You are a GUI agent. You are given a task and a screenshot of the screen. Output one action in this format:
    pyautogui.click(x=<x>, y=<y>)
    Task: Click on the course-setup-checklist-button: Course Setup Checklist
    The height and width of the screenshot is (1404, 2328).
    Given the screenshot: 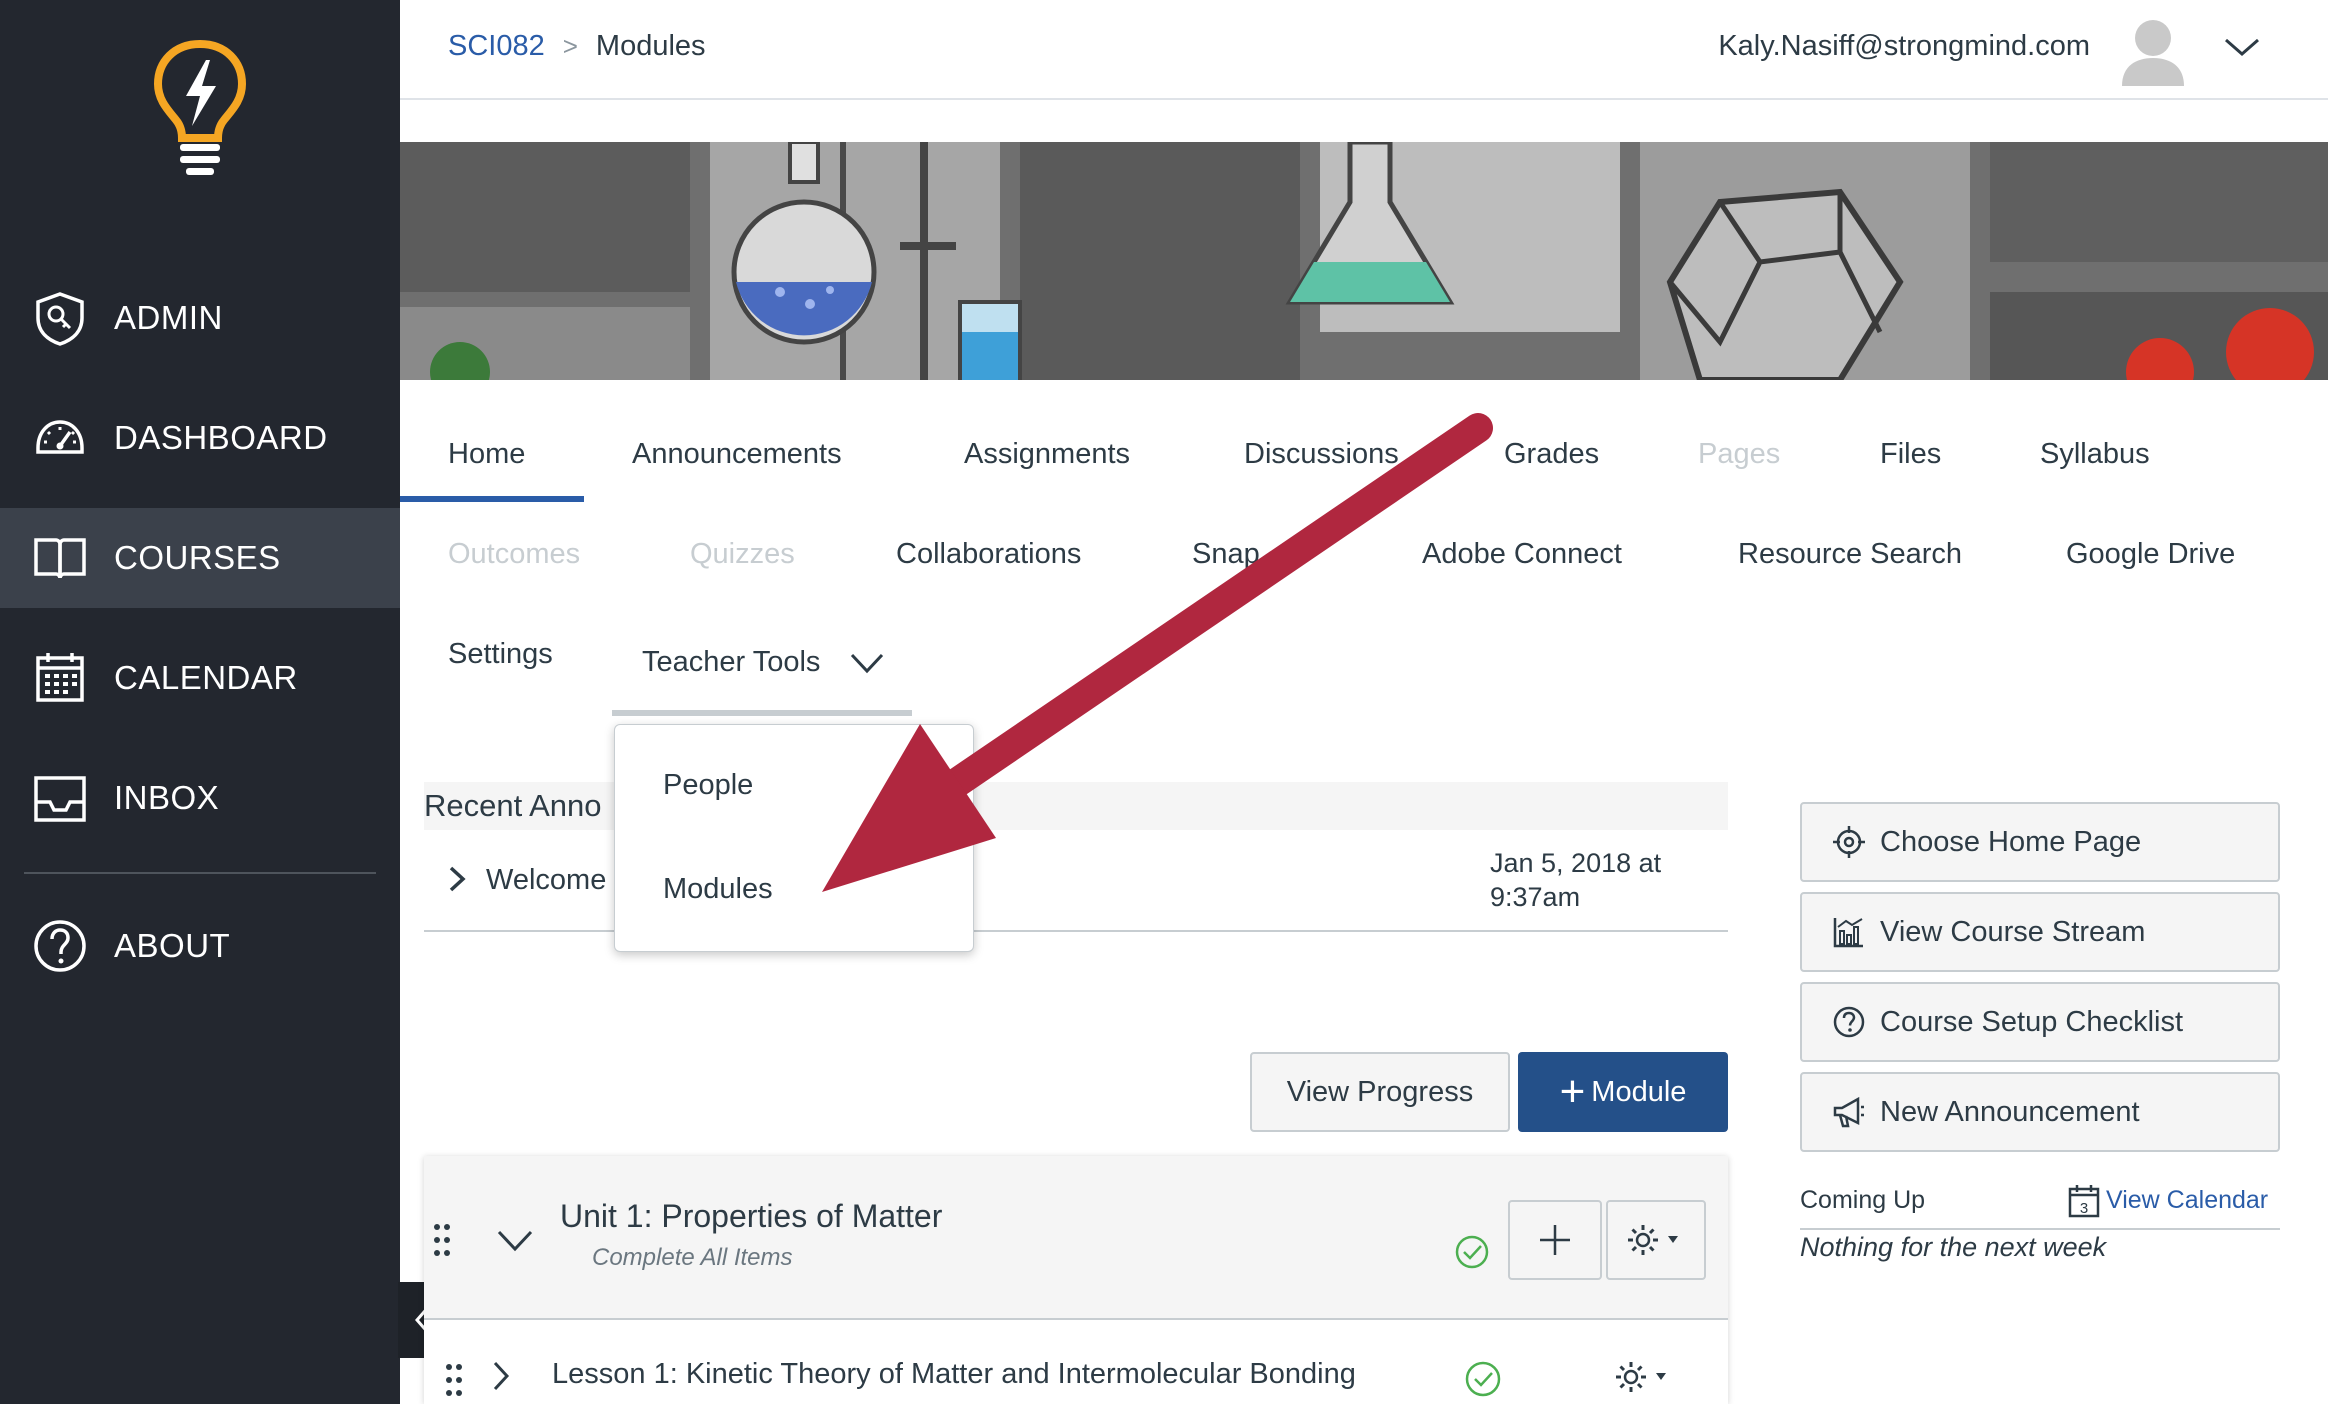 What is the action you would take?
    pyautogui.click(x=2040, y=1022)
    